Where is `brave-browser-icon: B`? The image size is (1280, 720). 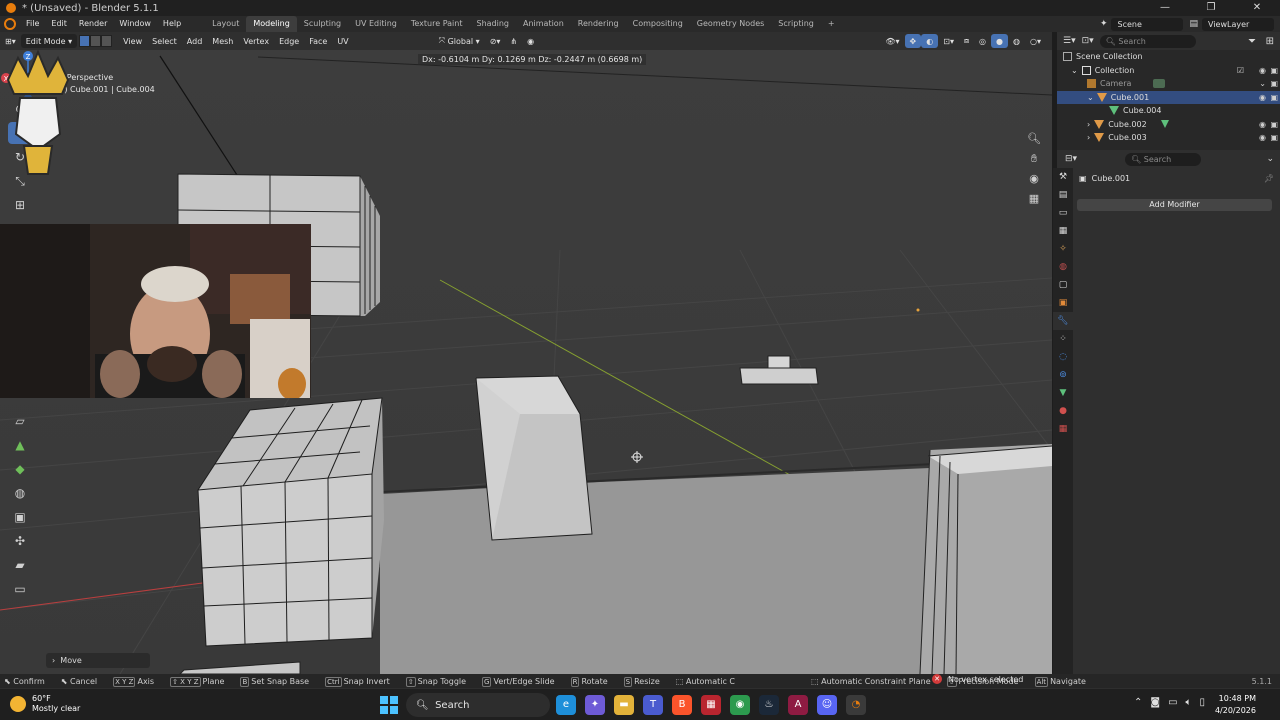 brave-browser-icon: B is located at coordinates (682, 705).